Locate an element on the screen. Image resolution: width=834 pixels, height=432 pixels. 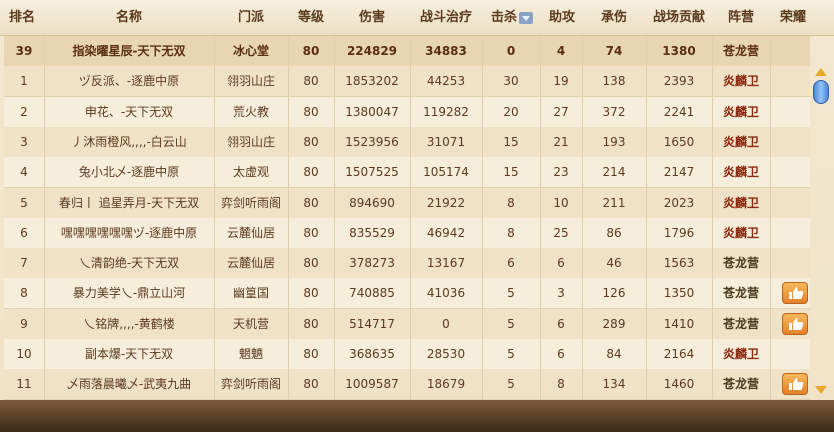
cell-contribution: 1460 is located at coordinates (679, 384).